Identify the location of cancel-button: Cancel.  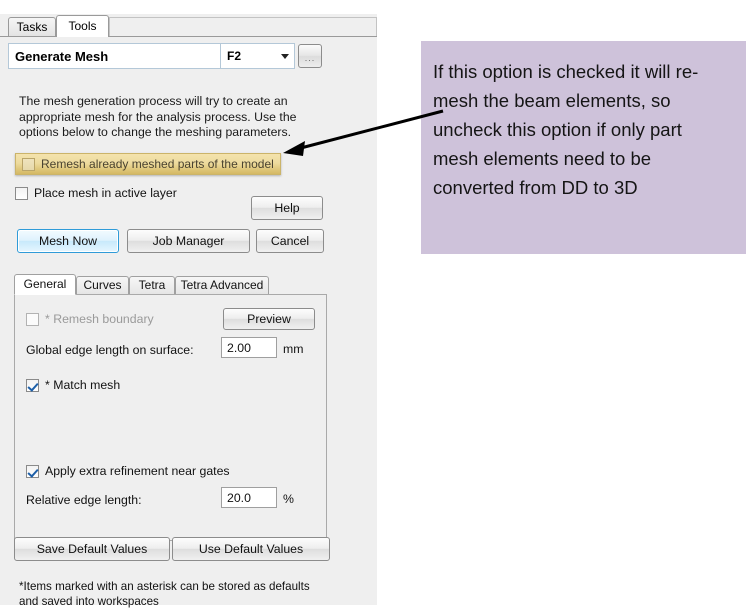
(290, 241).